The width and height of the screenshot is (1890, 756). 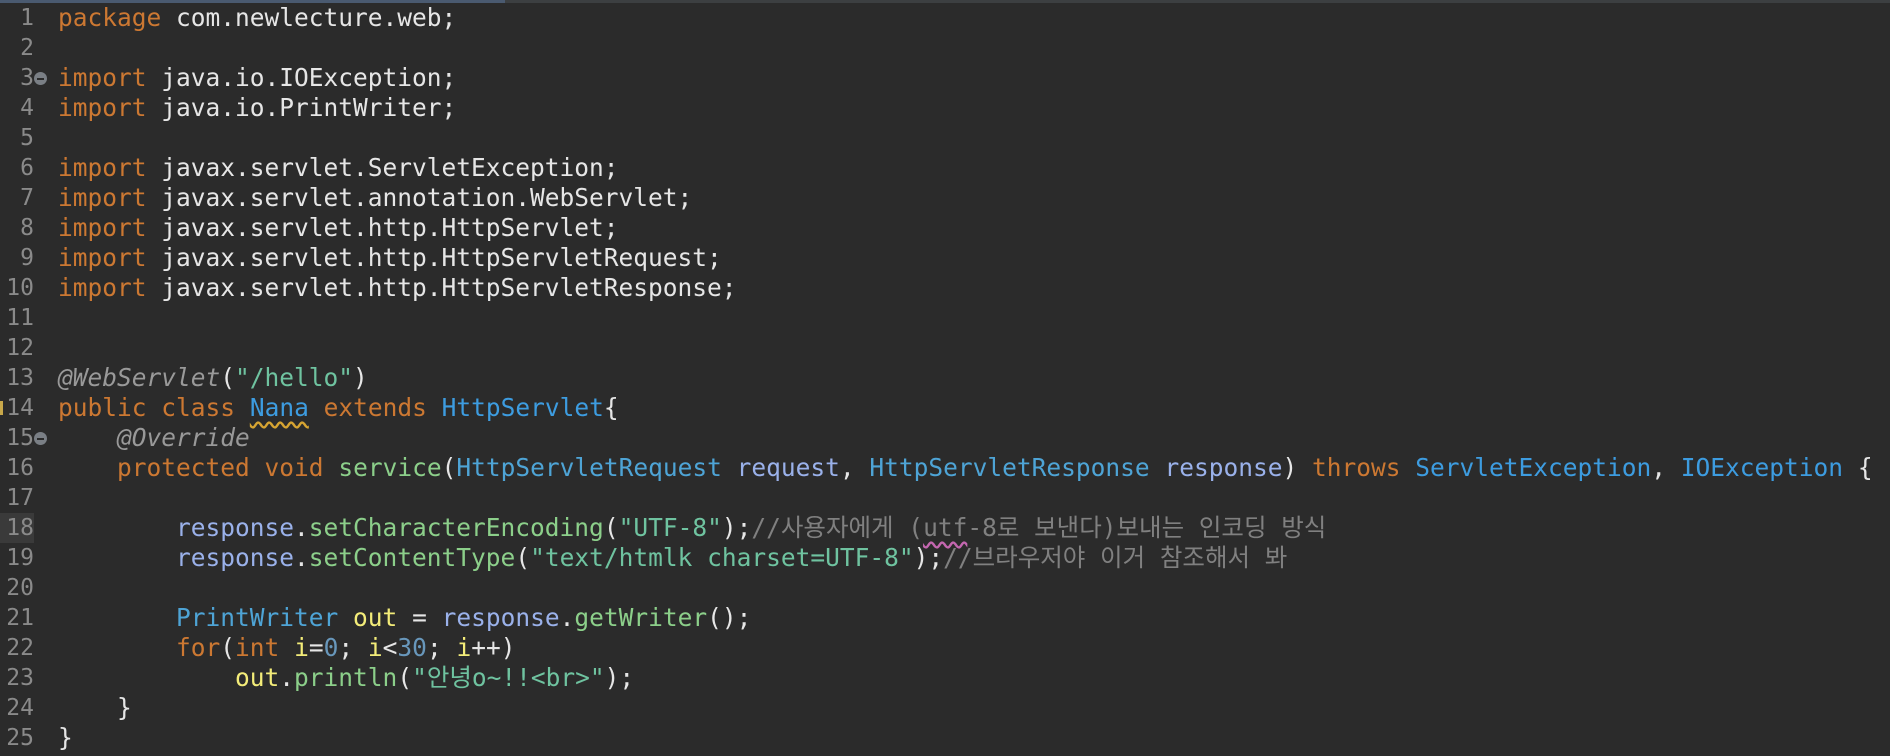 I want to click on code-token: public, so click(x=102, y=407).